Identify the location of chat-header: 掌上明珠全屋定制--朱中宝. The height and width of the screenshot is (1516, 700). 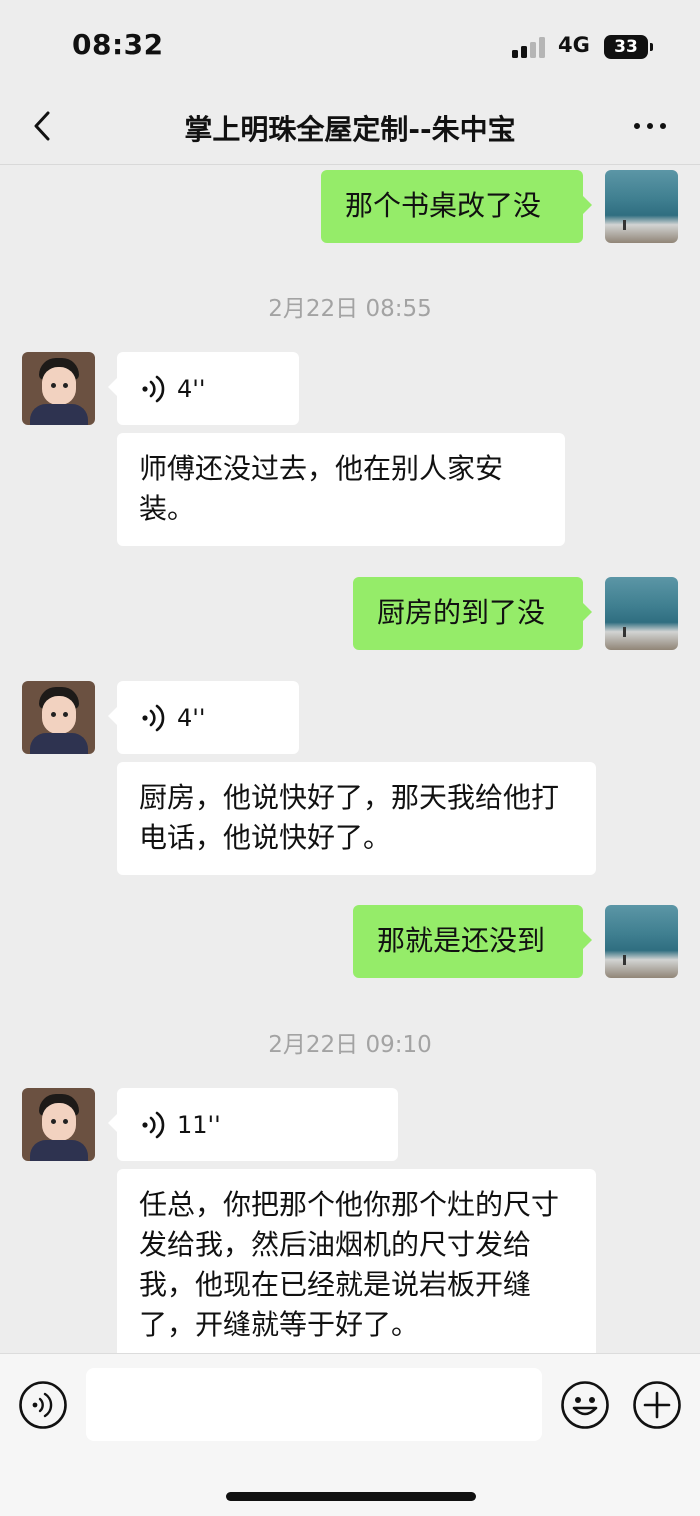
(350, 127).